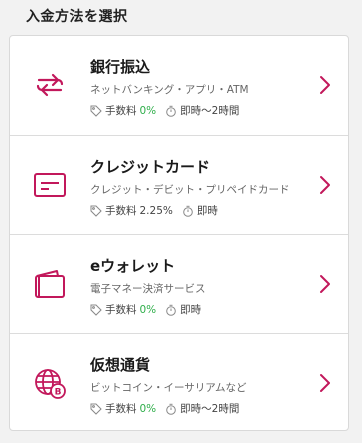  I want to click on method-description: ネットバンキング・アプリ・ATM, so click(169, 90).